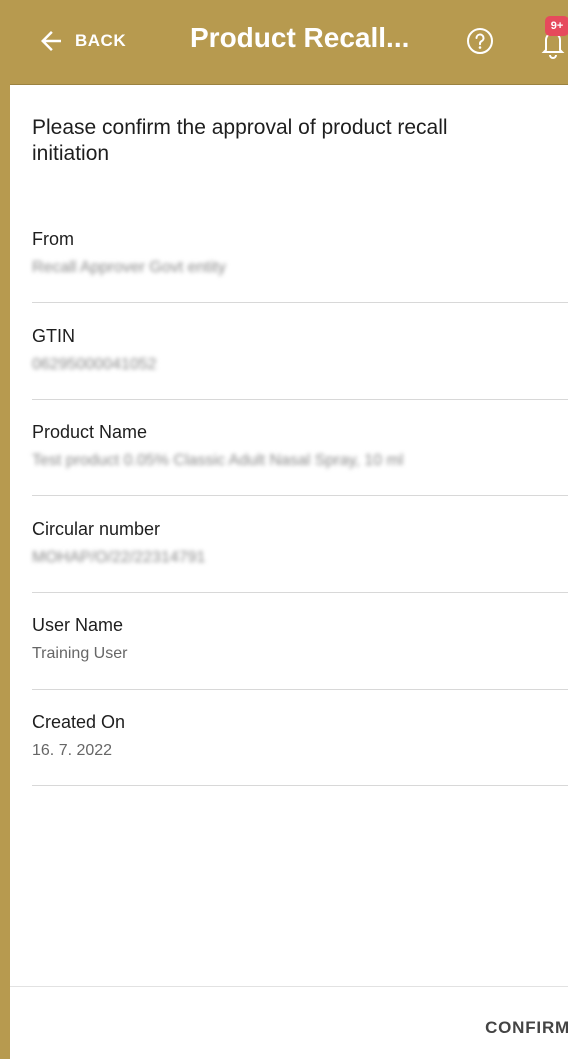  Describe the element at coordinates (72, 750) in the screenshot. I see `field-value: 16. 7. 2022` at that location.